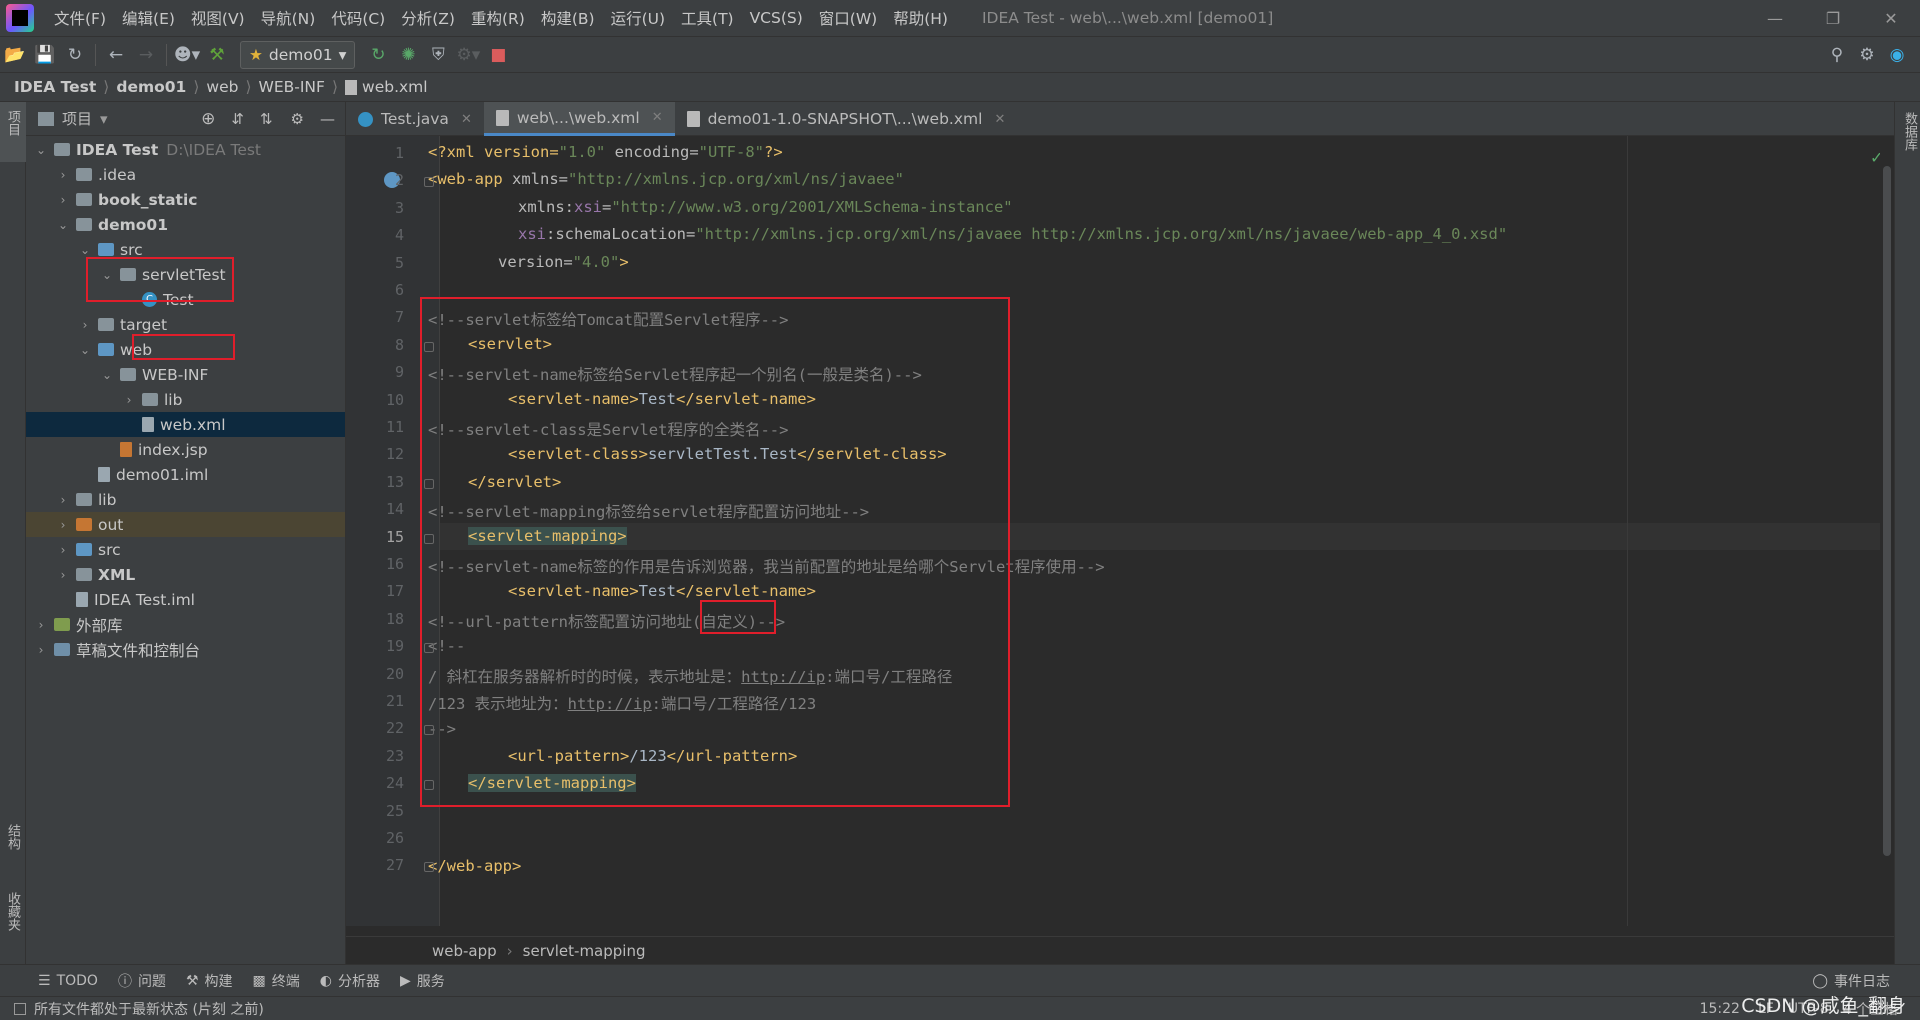 The height and width of the screenshot is (1020, 1920). I want to click on forward-arrow-icon: →, so click(146, 55).